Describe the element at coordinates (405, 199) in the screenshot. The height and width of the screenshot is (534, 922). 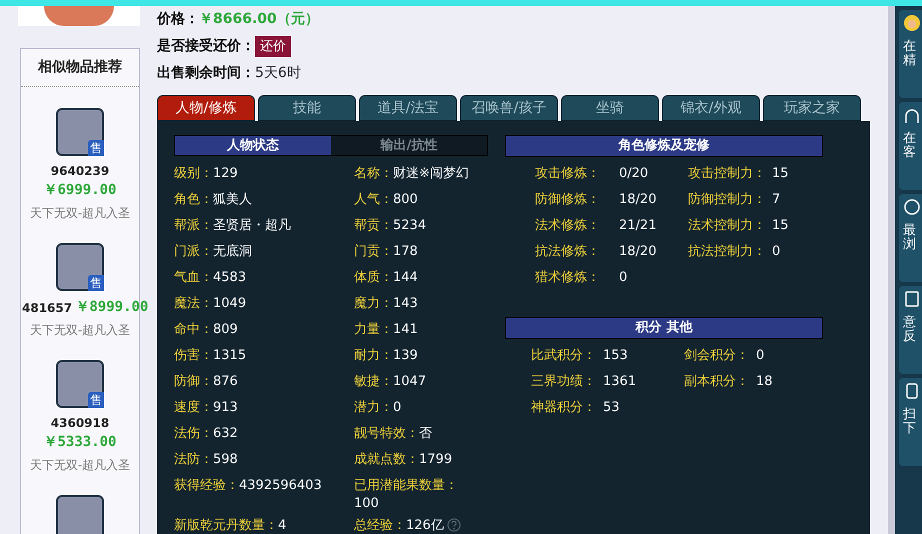
I see `field-value: 800` at that location.